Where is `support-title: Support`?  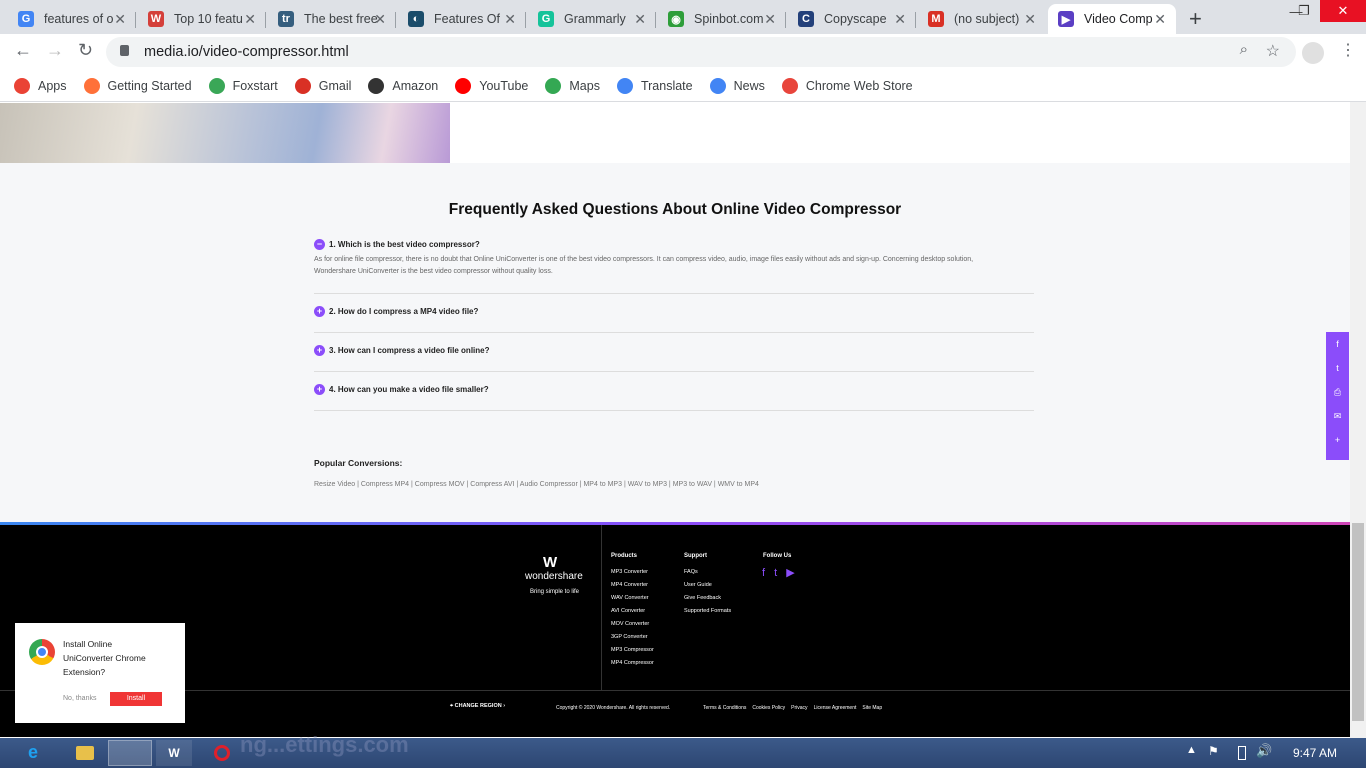
support-title: Support is located at coordinates (695, 556).